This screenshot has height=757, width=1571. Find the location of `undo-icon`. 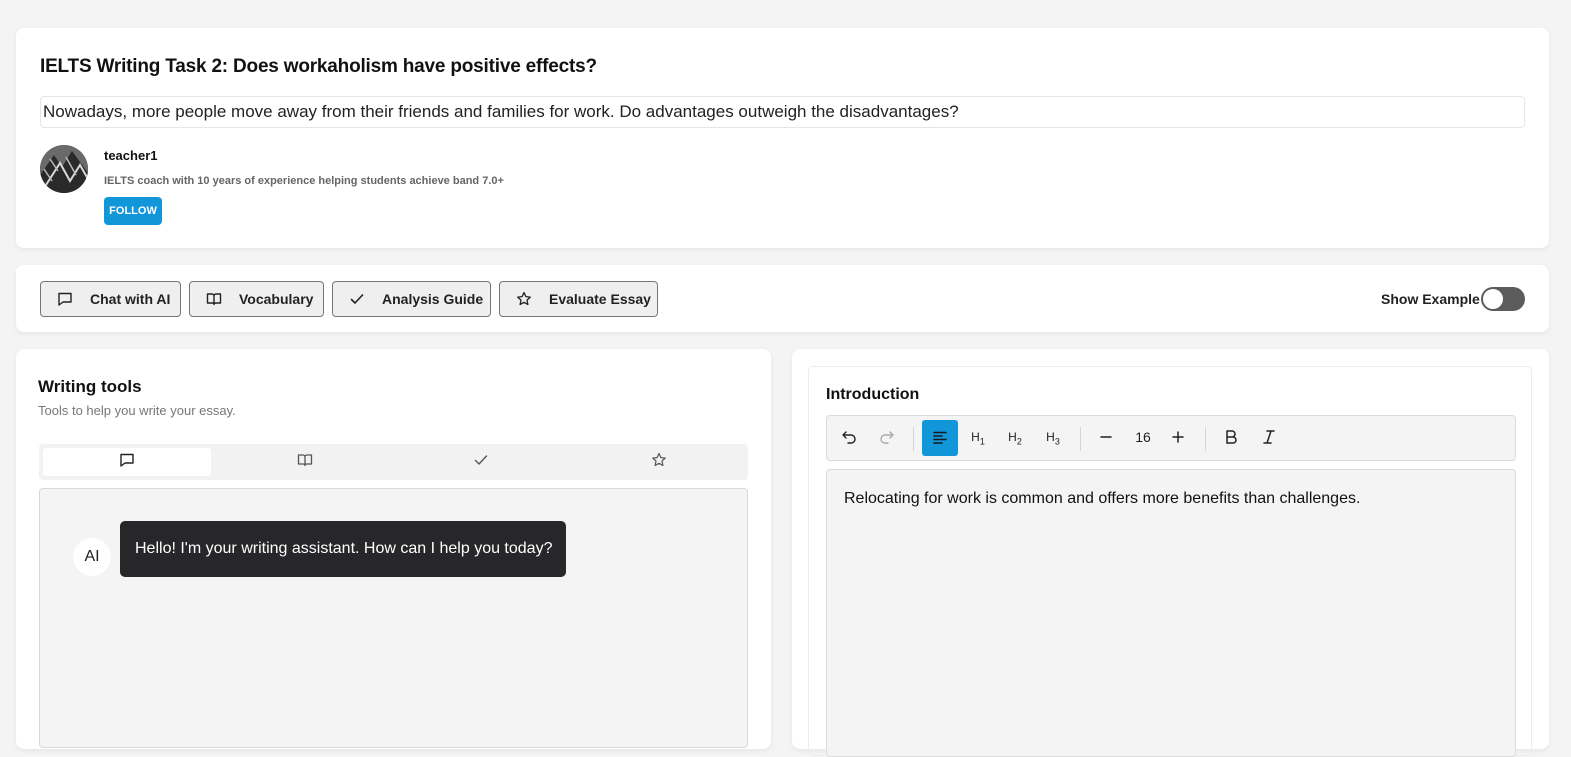

undo-icon is located at coordinates (849, 438).